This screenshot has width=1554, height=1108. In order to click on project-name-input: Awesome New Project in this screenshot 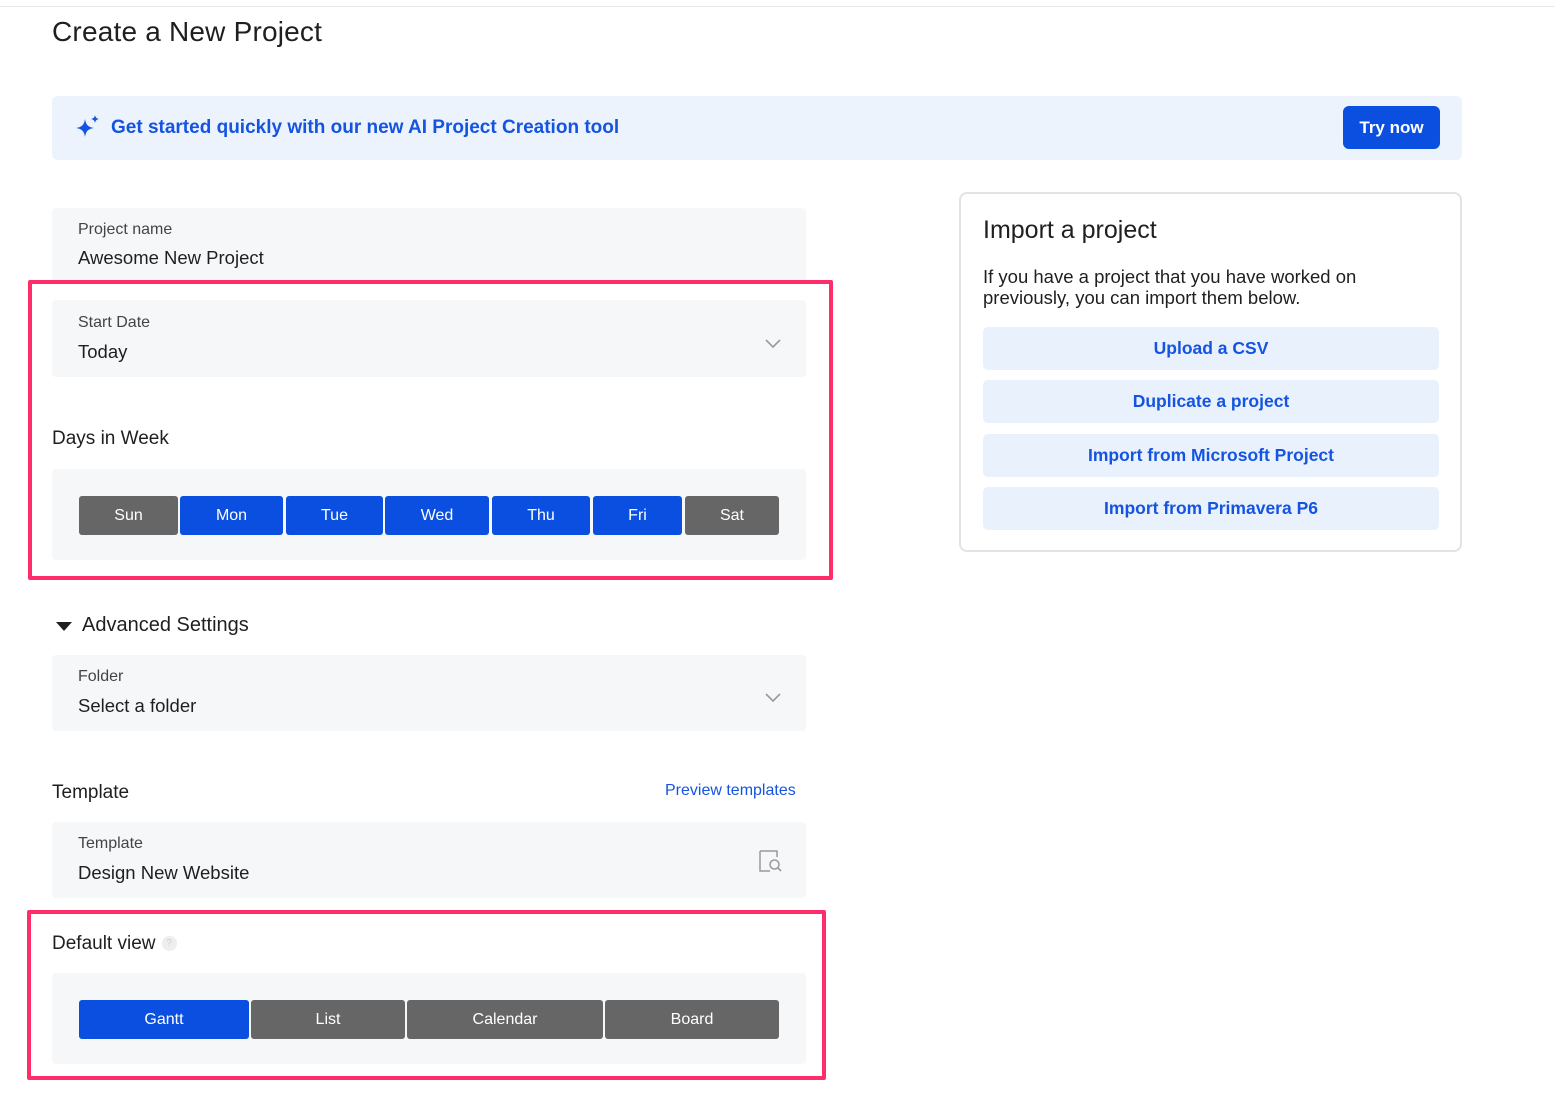, I will do `click(171, 258)`.